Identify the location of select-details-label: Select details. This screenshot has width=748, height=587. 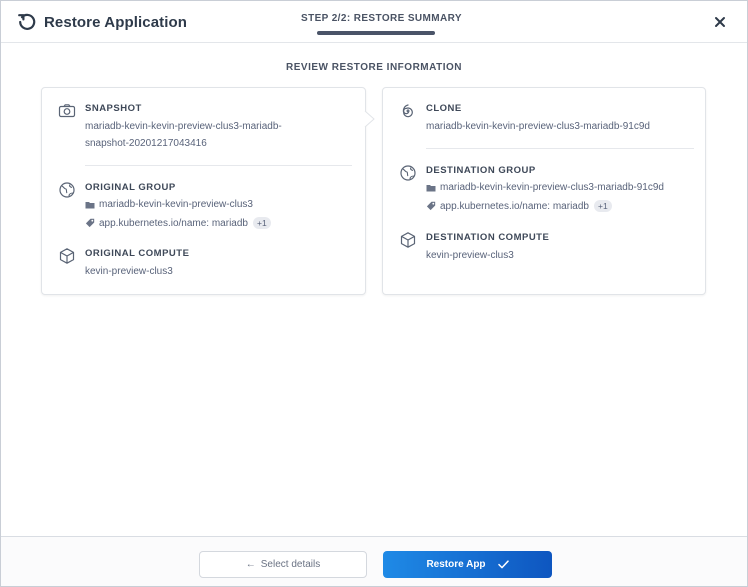
(290, 564).